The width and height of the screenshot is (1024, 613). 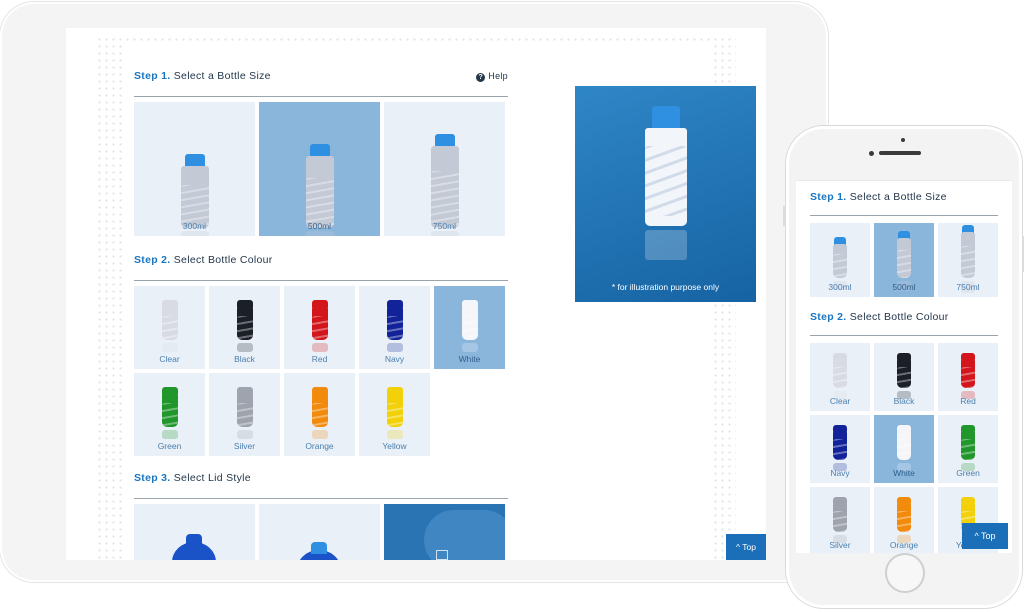 I want to click on phone-back-to-top-button: ^ Top, so click(x=985, y=536).